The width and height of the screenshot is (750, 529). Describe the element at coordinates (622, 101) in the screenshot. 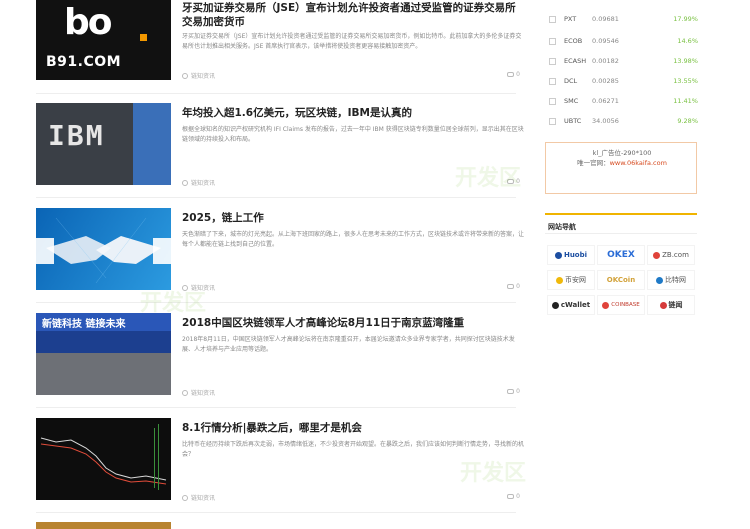

I see `coin-row: SMC 0.06271 11.41%` at that location.